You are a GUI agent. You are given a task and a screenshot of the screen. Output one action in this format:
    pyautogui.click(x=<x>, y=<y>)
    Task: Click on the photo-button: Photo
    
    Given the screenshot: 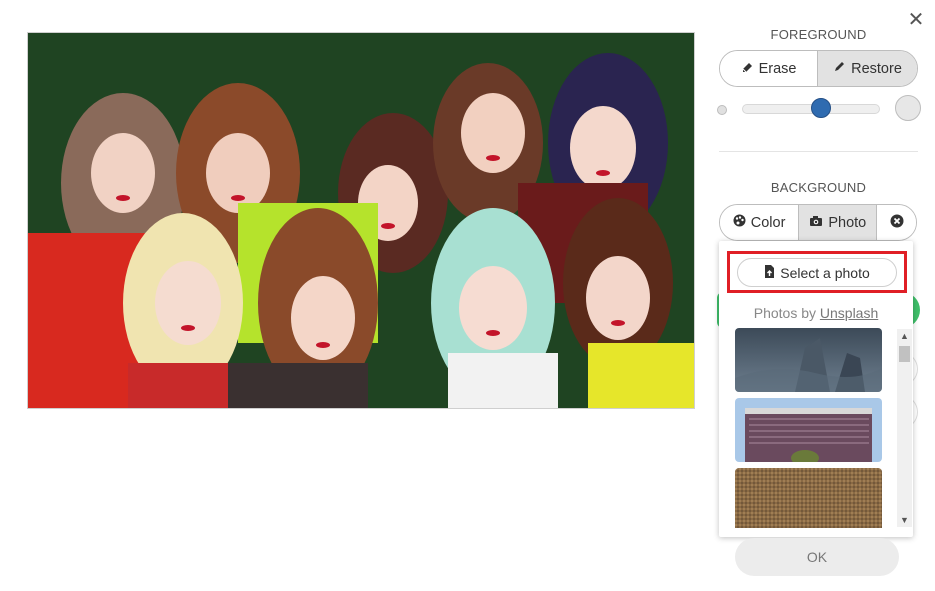 What is the action you would take?
    pyautogui.click(x=838, y=222)
    